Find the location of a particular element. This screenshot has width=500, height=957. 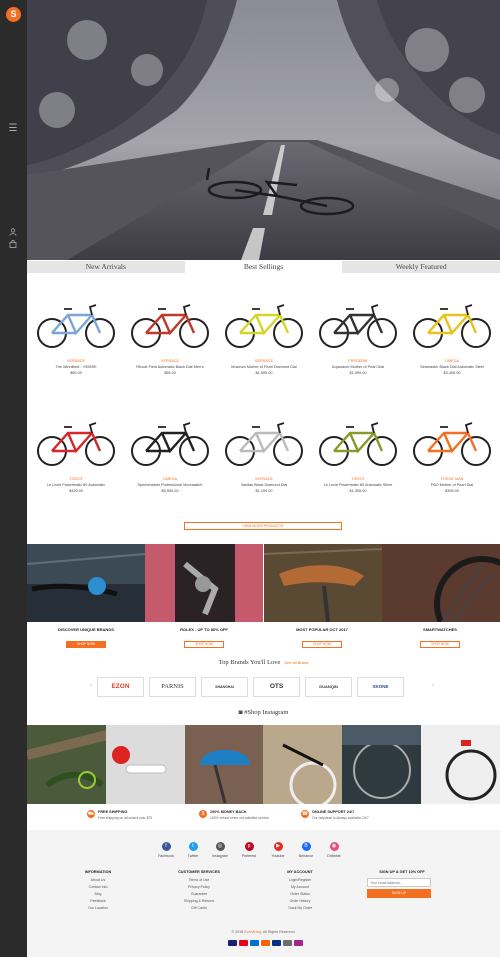

footer-link: Privacy Policy is located at coordinates (199, 887).